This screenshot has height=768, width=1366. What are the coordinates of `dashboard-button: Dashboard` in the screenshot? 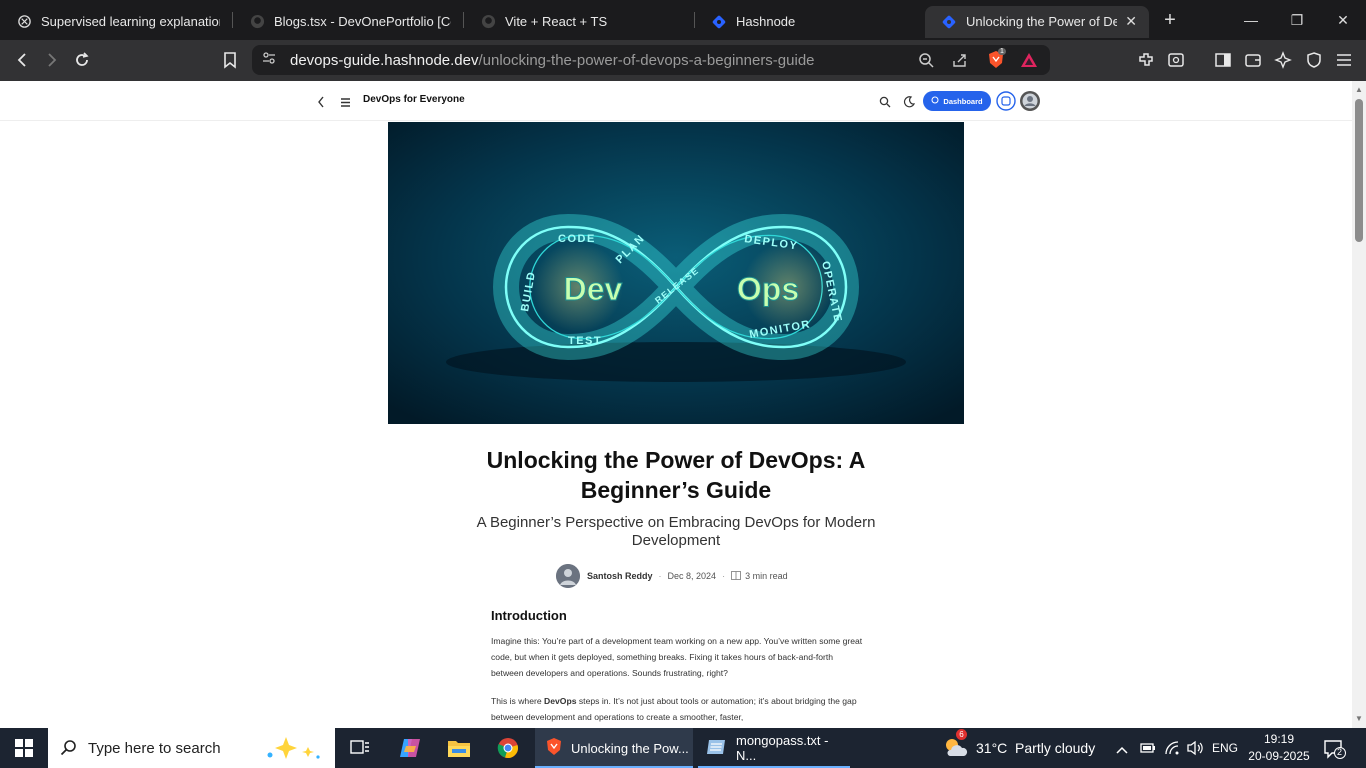 It's located at (957, 101).